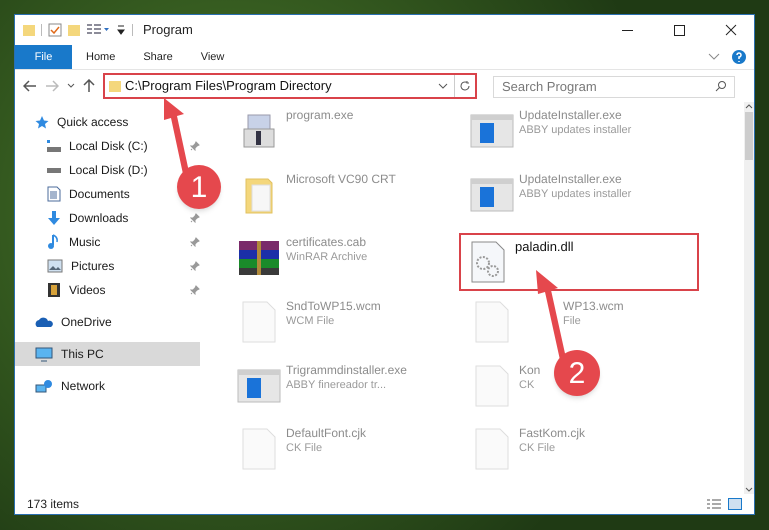 This screenshot has width=769, height=530. What do you see at coordinates (107, 354) in the screenshot?
I see `nav-item: This PC` at bounding box center [107, 354].